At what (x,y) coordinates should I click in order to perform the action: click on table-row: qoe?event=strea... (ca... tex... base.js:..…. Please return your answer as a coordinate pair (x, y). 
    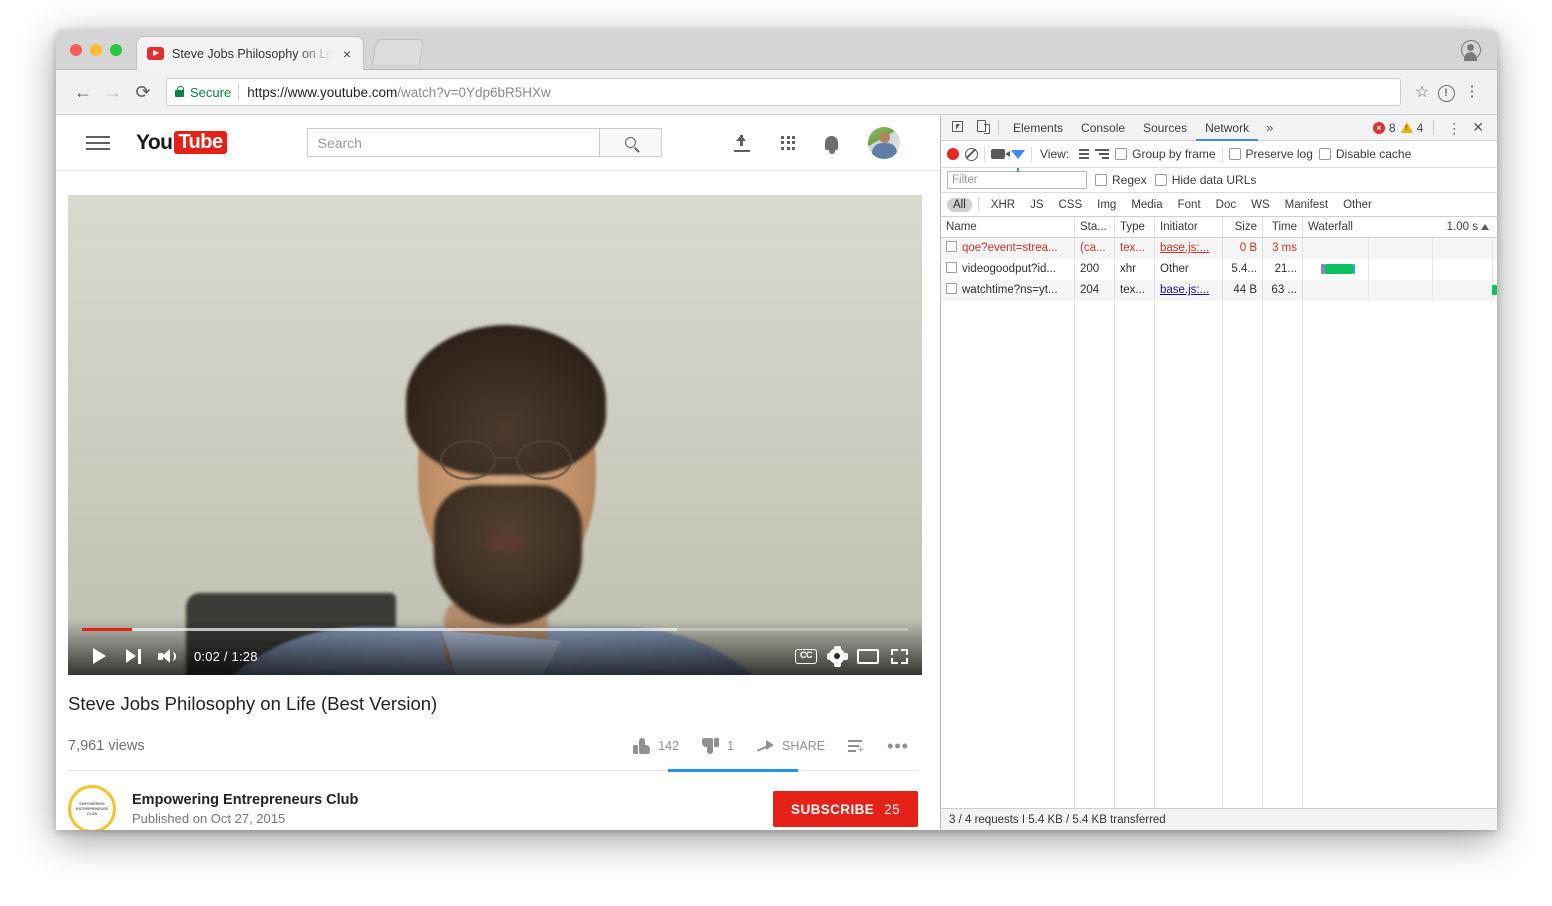
    Looking at the image, I should click on (1219, 248).